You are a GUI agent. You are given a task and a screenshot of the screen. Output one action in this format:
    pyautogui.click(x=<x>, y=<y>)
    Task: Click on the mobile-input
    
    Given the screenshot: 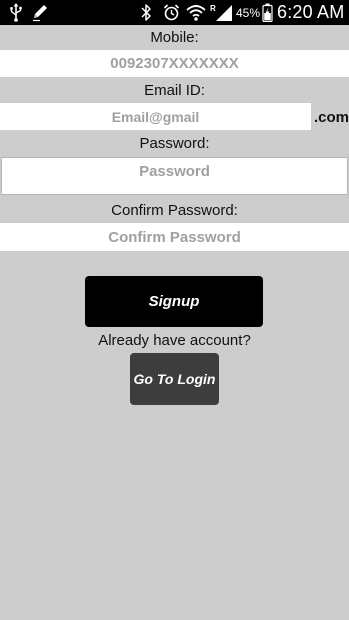 What is the action you would take?
    pyautogui.click(x=174, y=63)
    